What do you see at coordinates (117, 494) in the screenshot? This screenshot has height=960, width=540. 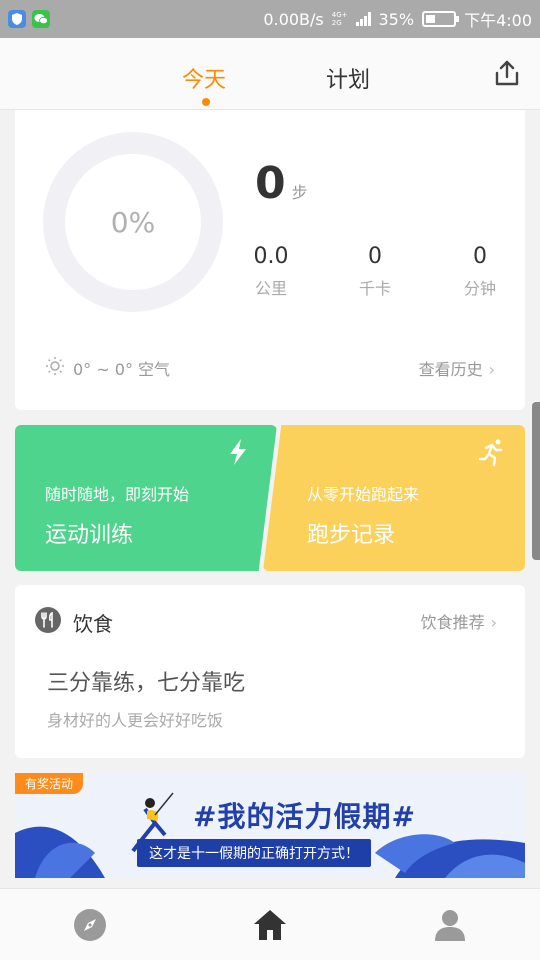 I see `training-subtitle: 随时随地，即刻开始` at bounding box center [117, 494].